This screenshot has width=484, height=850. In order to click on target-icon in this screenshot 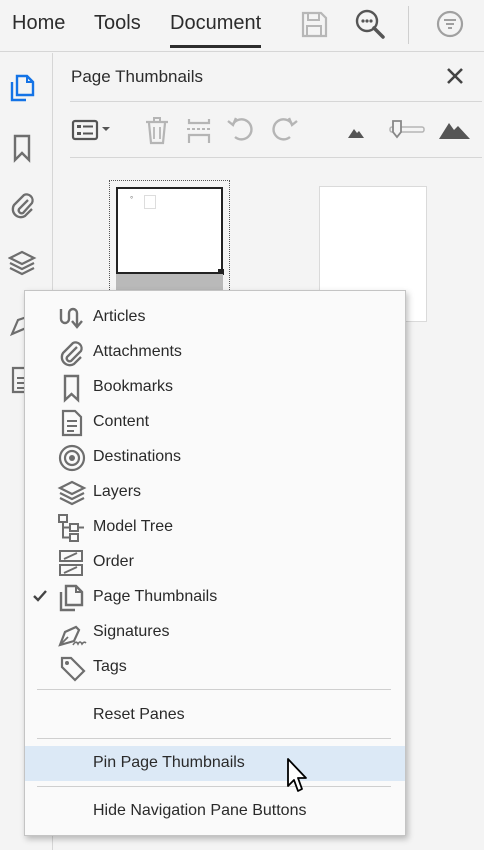, I will do `click(72, 458)`.